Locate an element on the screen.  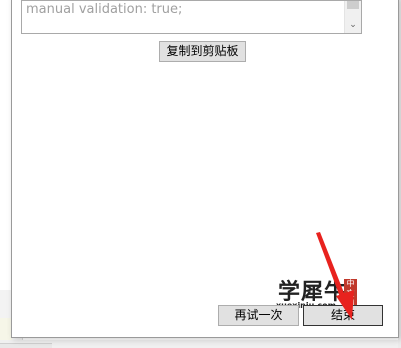
vertical-scrollbar: ⌄ is located at coordinates (352, 17).